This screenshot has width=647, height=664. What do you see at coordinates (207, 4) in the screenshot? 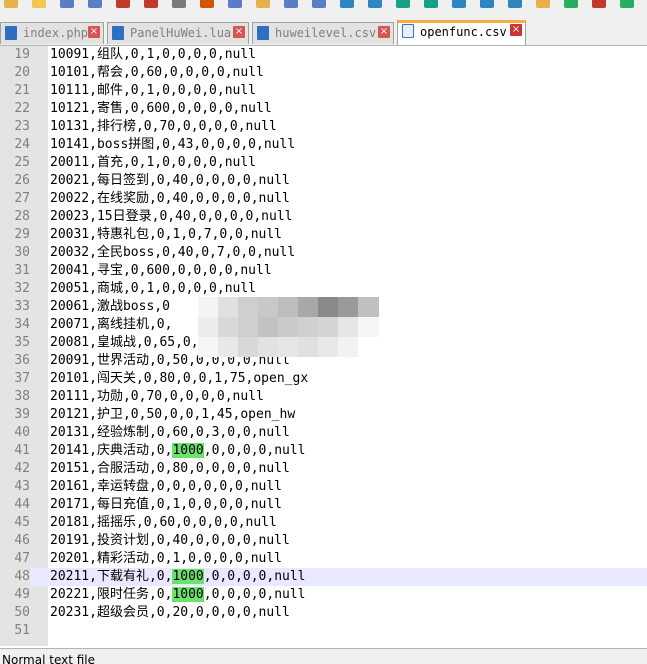
I see `cut-icon` at bounding box center [207, 4].